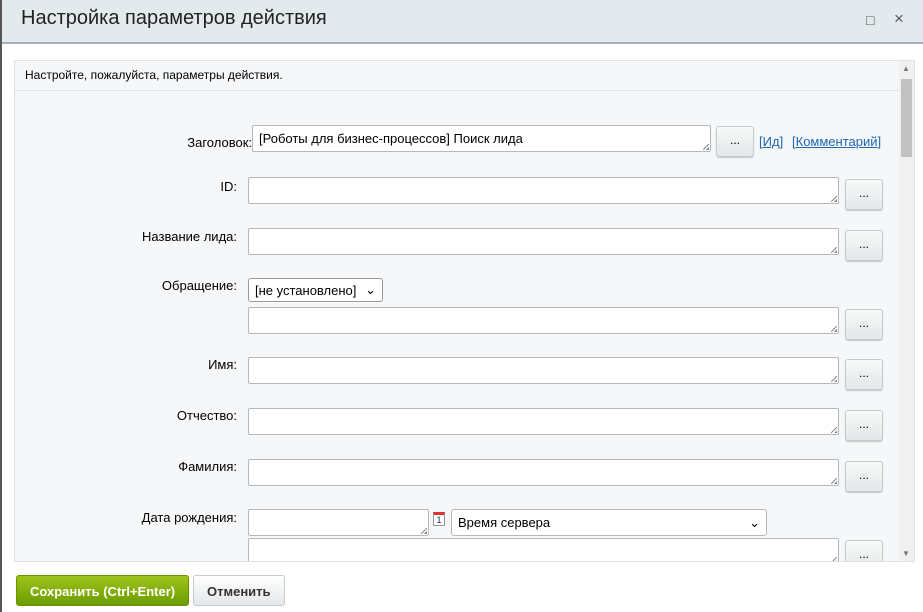 This screenshot has height=612, width=923. I want to click on window-edge, so click(1, 306).